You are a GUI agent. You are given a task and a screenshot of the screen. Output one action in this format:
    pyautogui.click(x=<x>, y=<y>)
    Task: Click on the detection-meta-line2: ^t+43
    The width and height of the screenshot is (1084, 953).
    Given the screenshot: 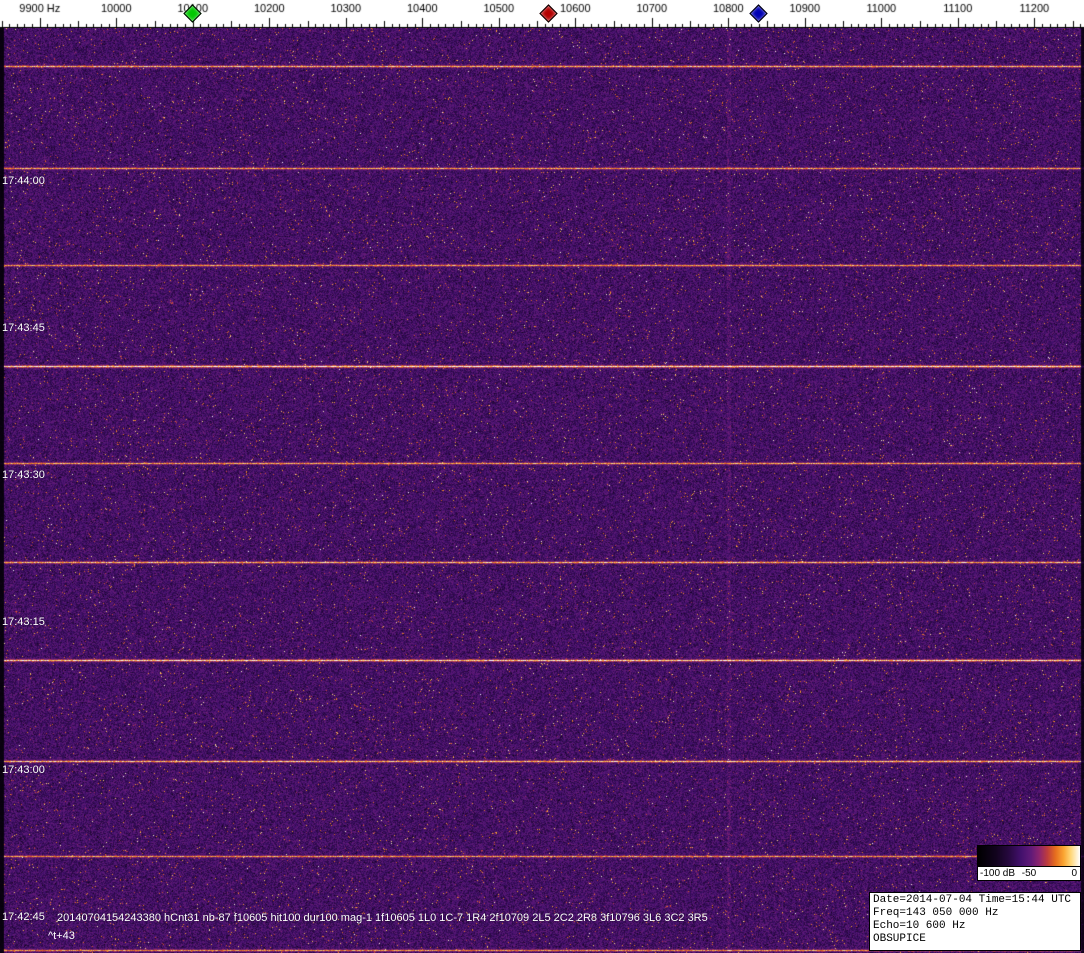 What is the action you would take?
    pyautogui.click(x=61, y=936)
    